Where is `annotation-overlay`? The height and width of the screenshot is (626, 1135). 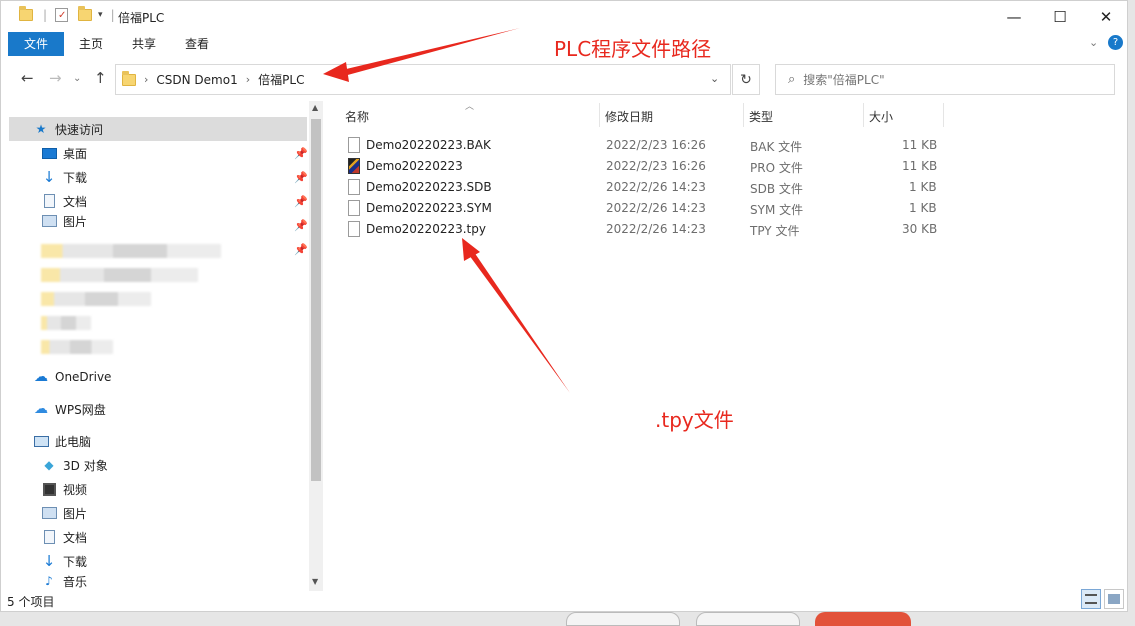
annotation-overlay is located at coordinates (446, 210).